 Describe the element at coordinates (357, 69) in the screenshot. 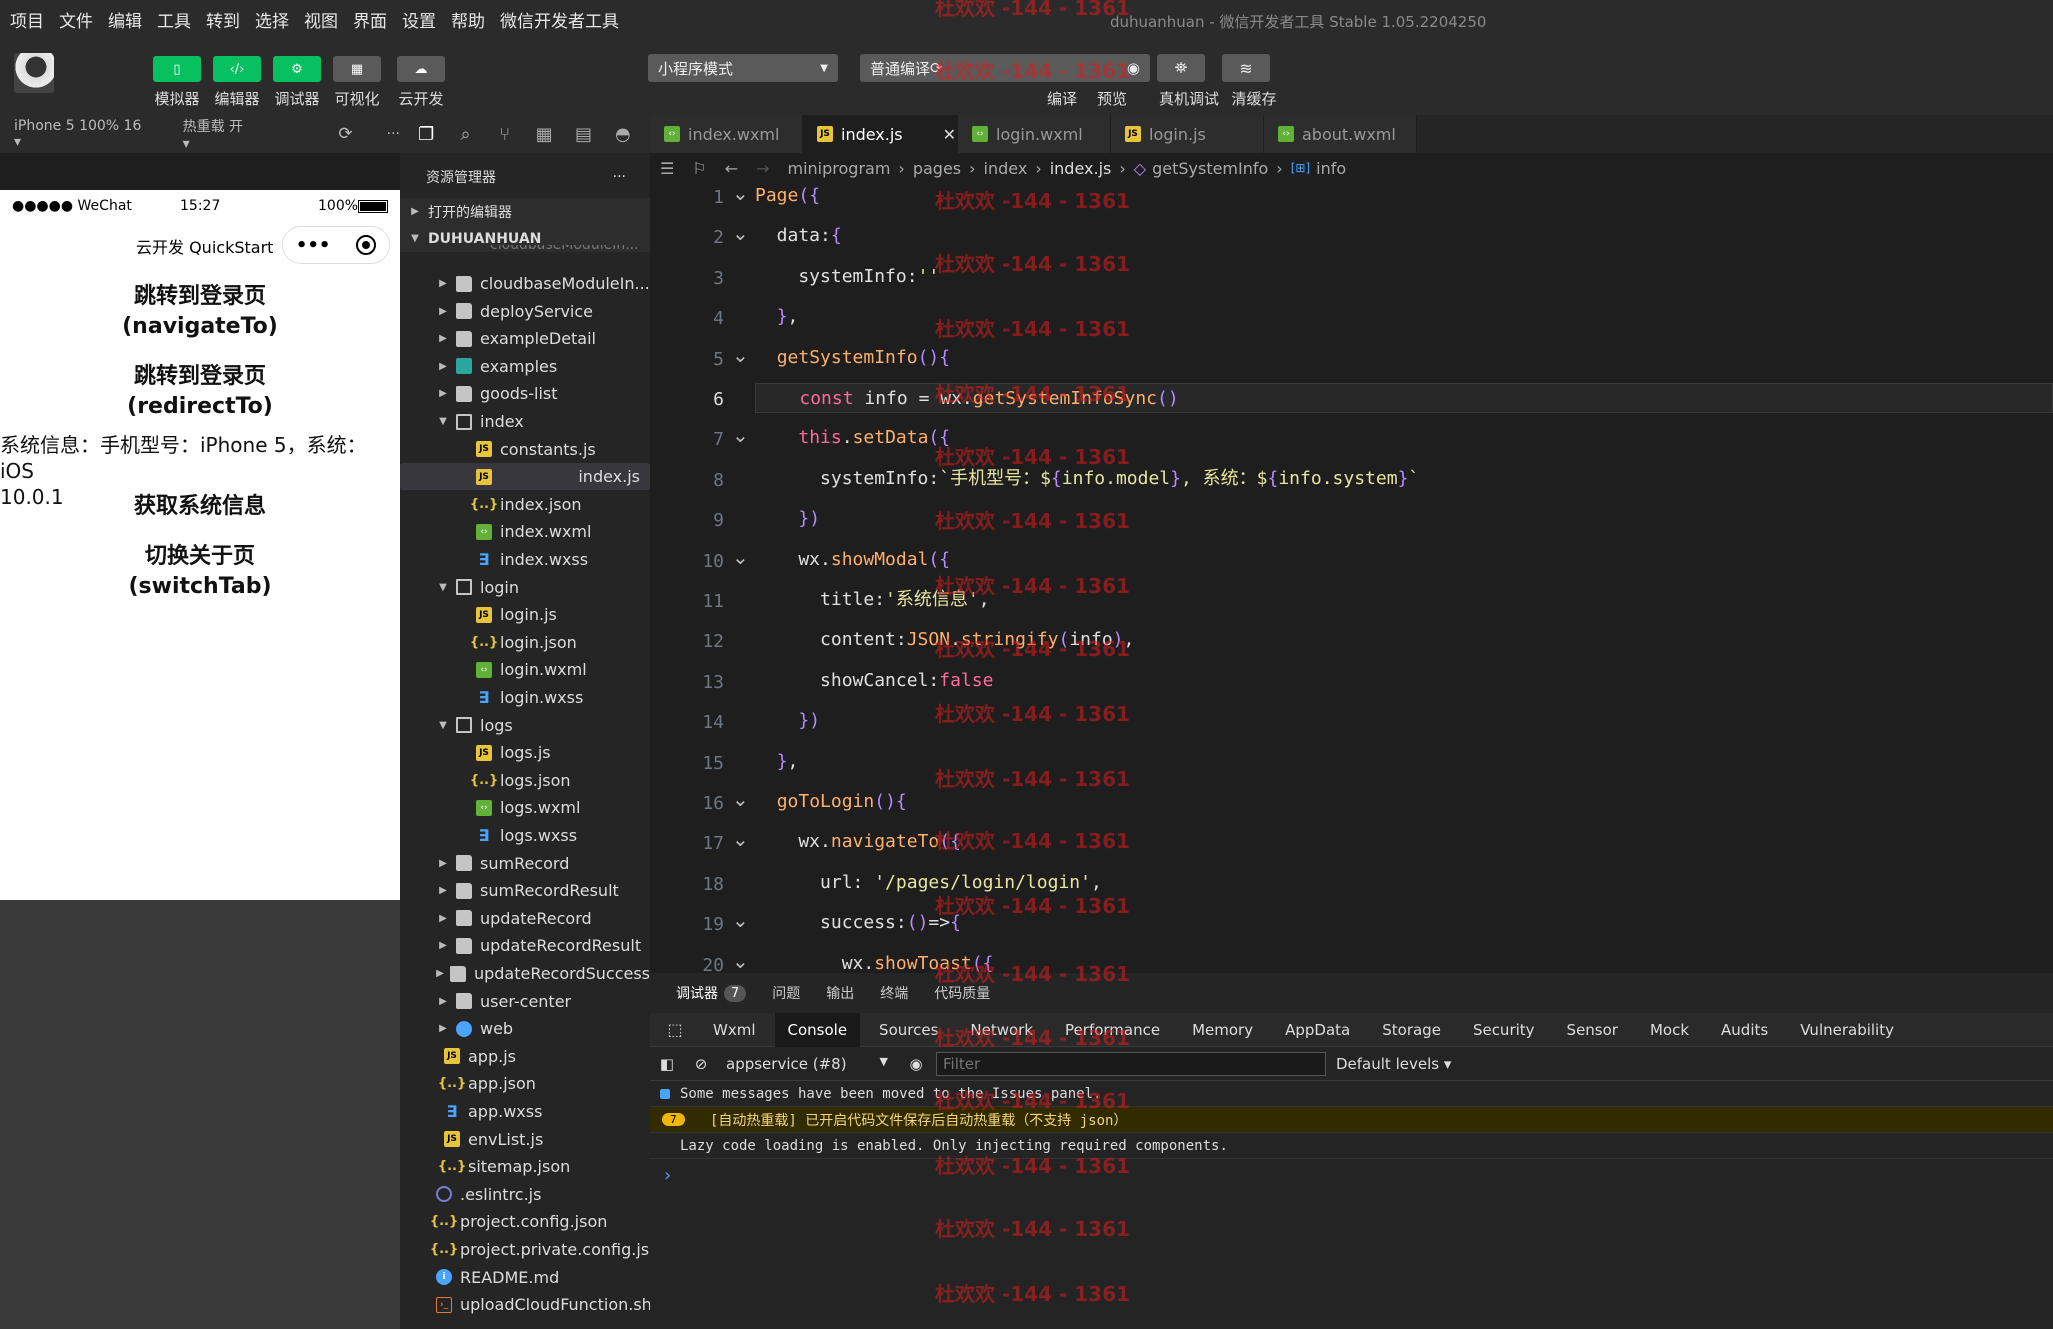

I see `toolbar-button-3: ▦` at that location.